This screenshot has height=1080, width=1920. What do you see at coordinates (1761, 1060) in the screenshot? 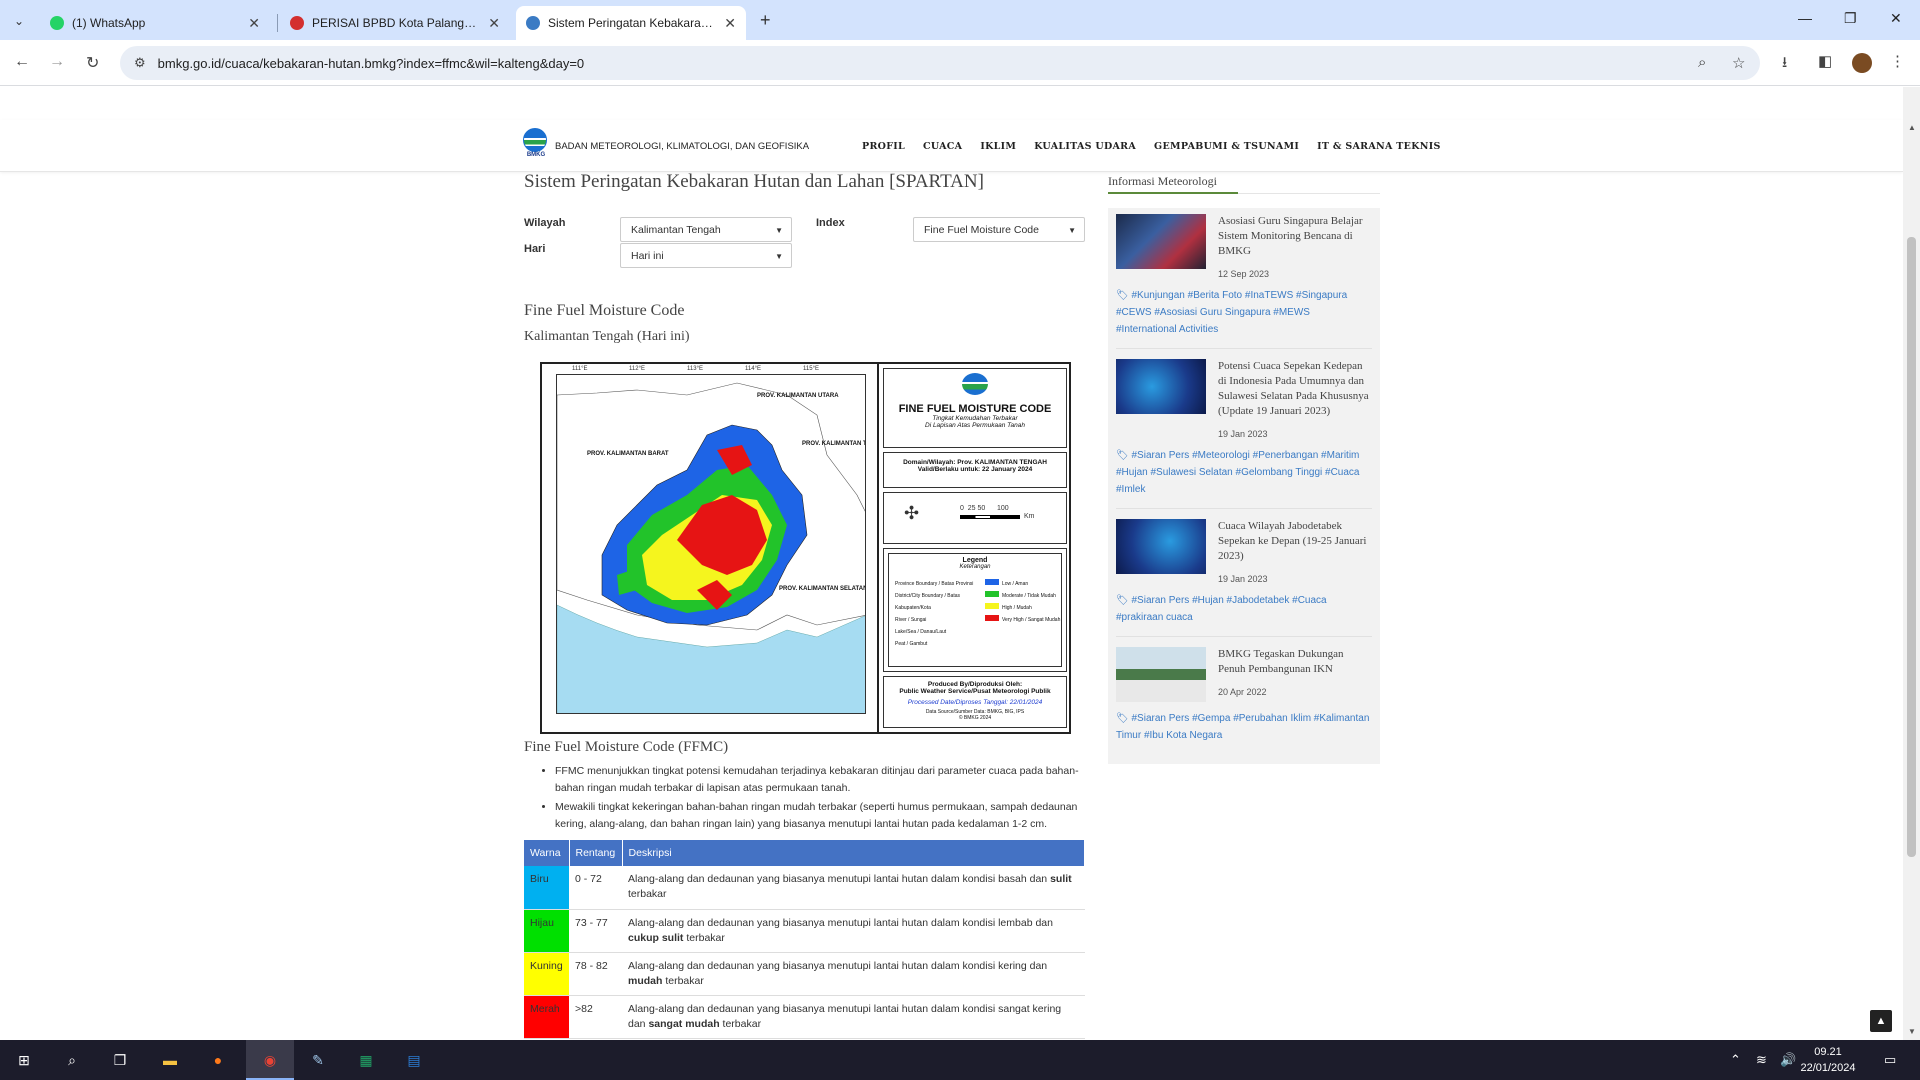
I see `network-icon: ≋` at bounding box center [1761, 1060].